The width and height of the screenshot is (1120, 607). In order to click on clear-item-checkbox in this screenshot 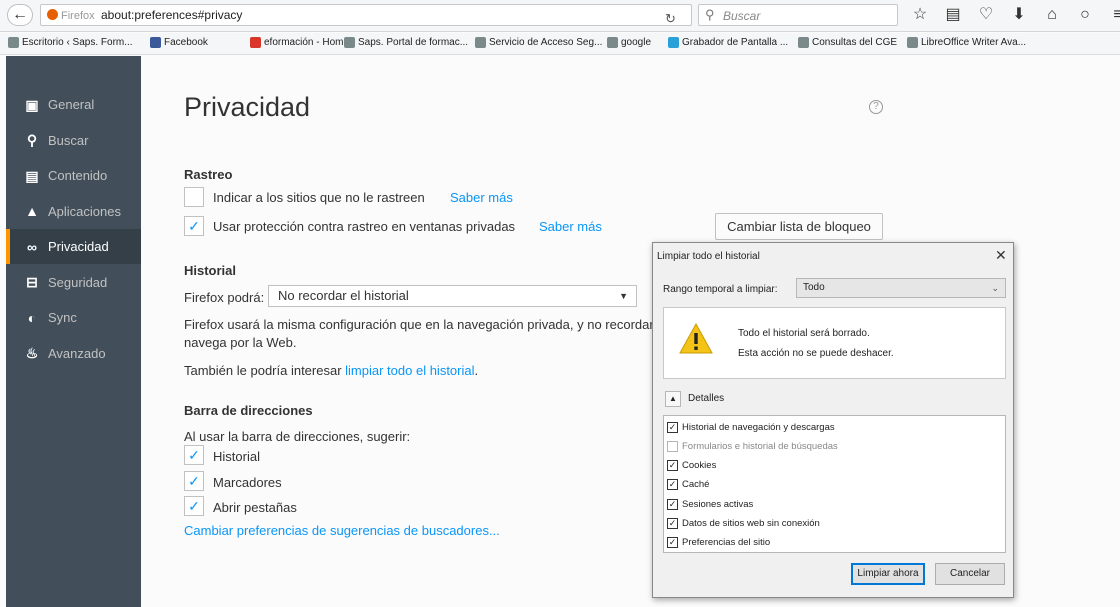, I will do `click(672, 446)`.